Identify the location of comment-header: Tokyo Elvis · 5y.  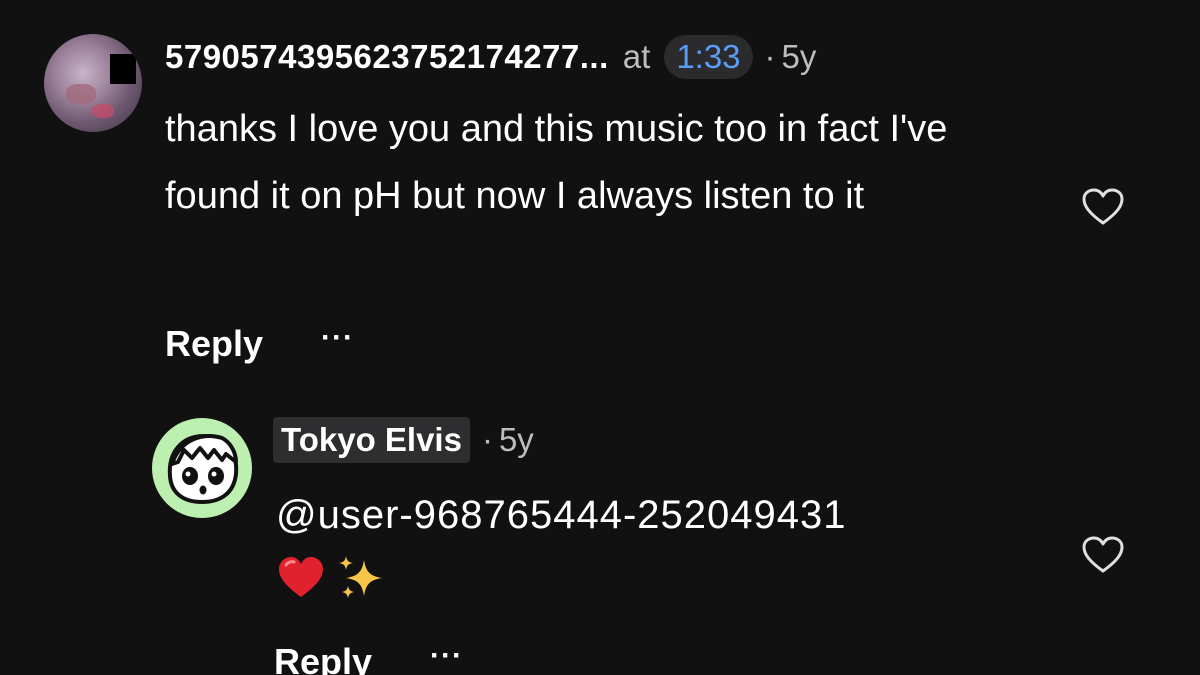
(403, 440).